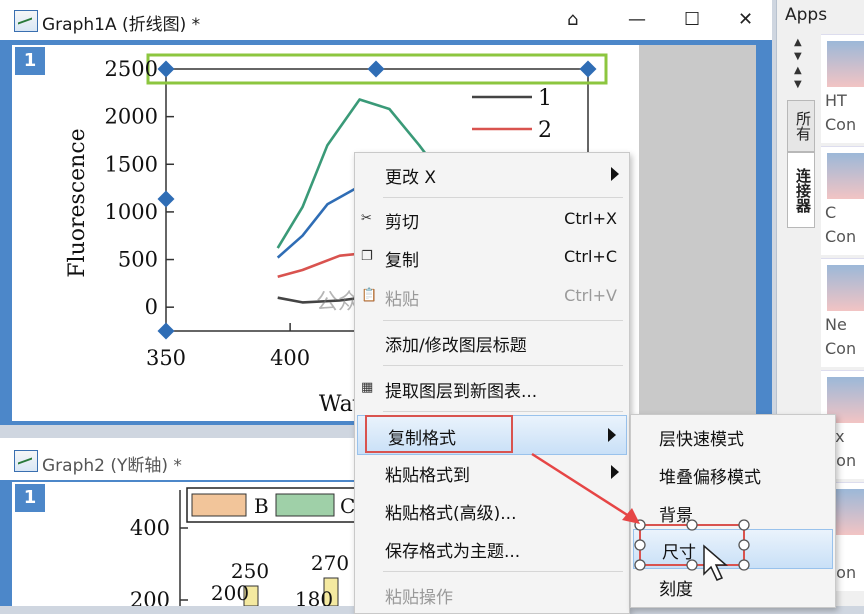 Image resolution: width=864 pixels, height=614 pixels. What do you see at coordinates (131, 69) in the screenshot?
I see `y-tick-label: 2500` at bounding box center [131, 69].